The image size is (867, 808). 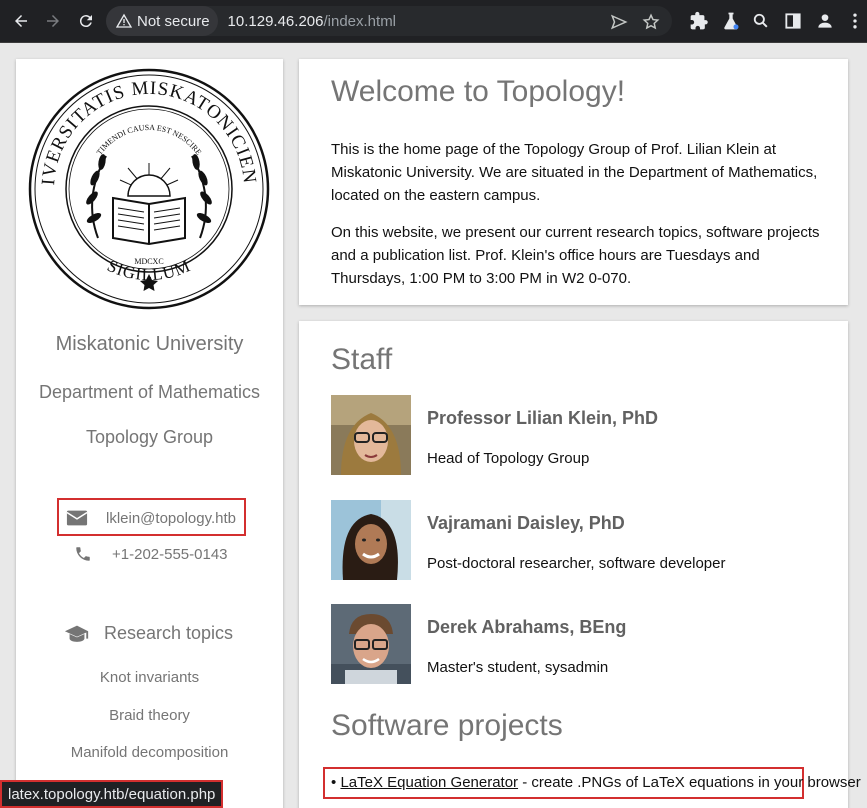 What do you see at coordinates (148, 261) in the screenshot?
I see `svg-text: MDCXC` at bounding box center [148, 261].